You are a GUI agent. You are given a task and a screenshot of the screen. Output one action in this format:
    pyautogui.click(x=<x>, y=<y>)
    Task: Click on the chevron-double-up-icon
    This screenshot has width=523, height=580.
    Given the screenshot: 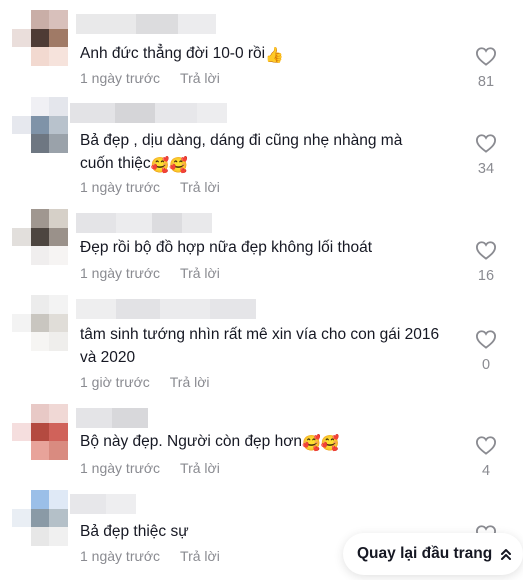 What is the action you would take?
    pyautogui.click(x=506, y=554)
    